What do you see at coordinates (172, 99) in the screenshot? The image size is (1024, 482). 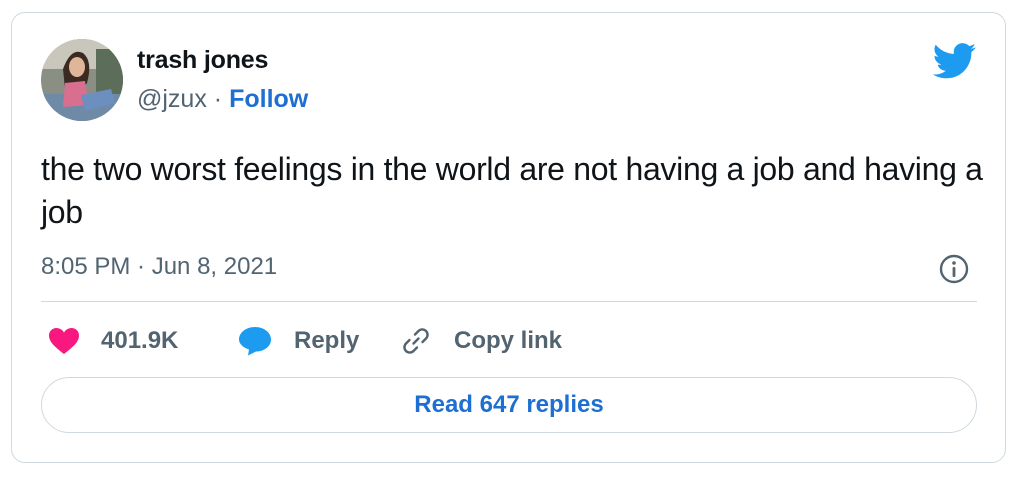 I see `user-handle: @jzux` at bounding box center [172, 99].